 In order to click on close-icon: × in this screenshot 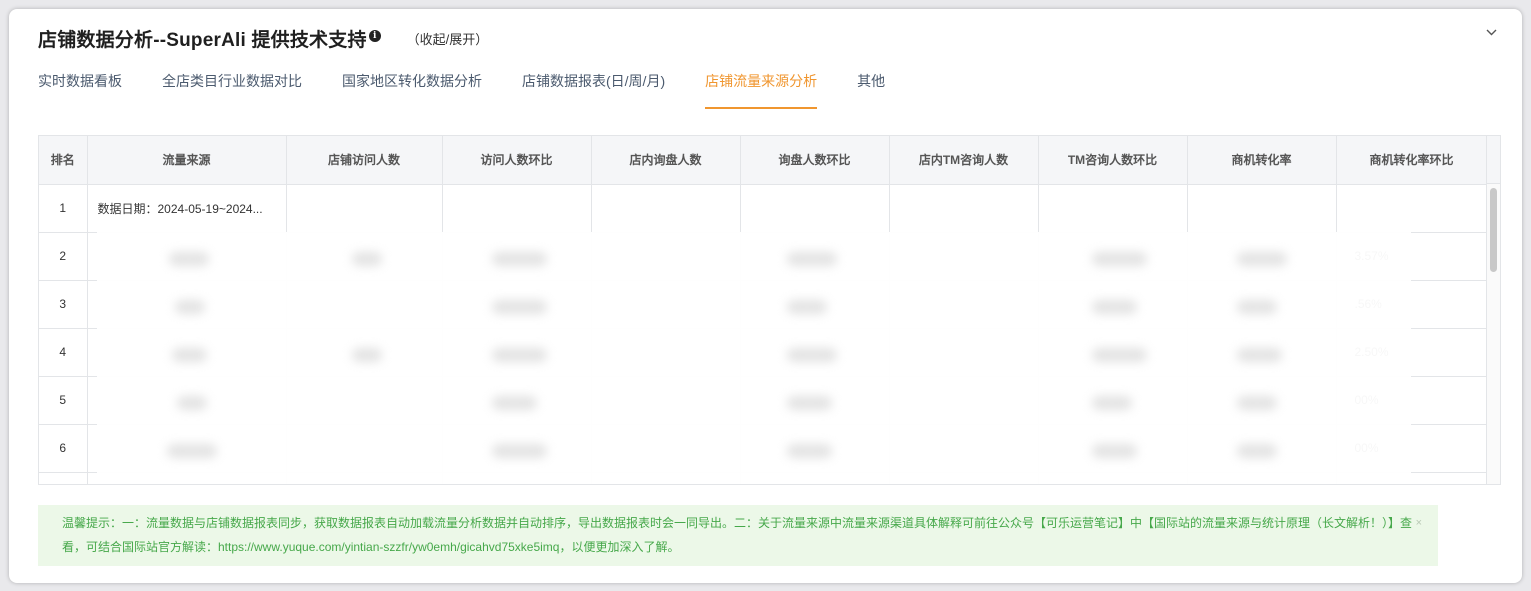, I will do `click(1419, 523)`.